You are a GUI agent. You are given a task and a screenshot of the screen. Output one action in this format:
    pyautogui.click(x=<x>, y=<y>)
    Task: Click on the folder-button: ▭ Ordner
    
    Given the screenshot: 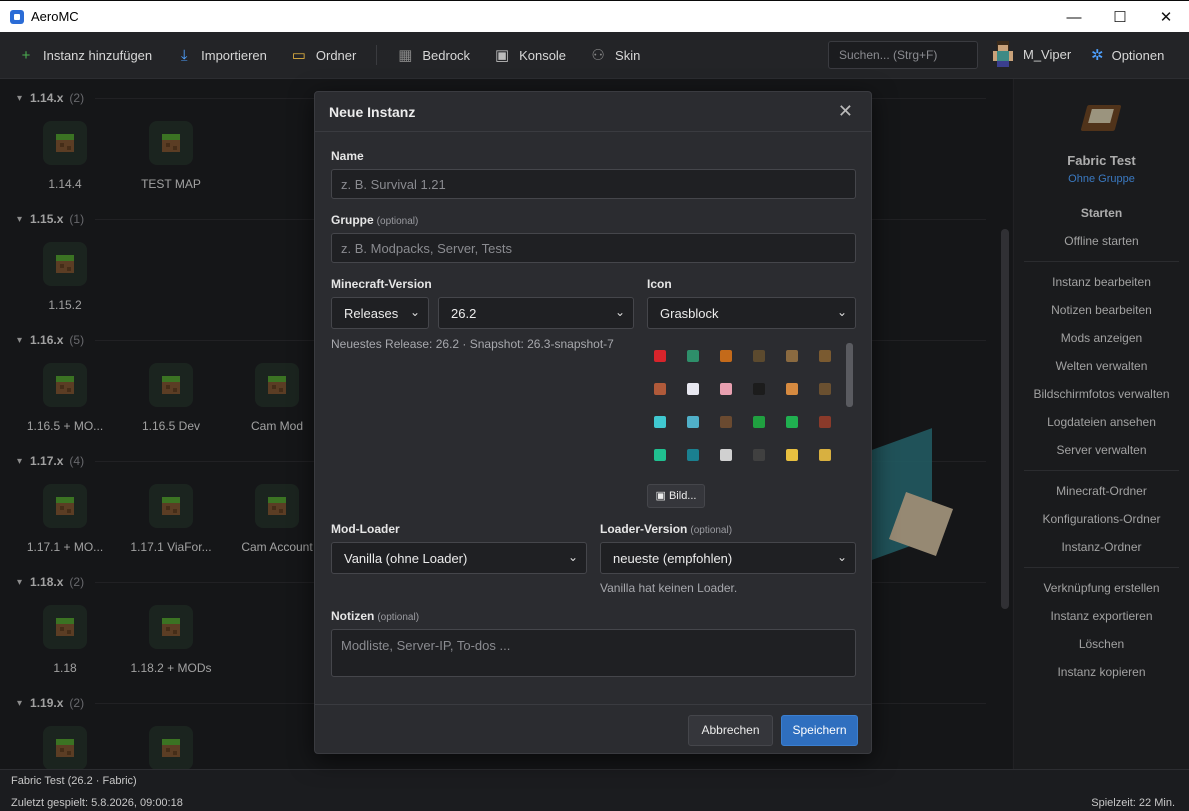 What is the action you would take?
    pyautogui.click(x=324, y=55)
    